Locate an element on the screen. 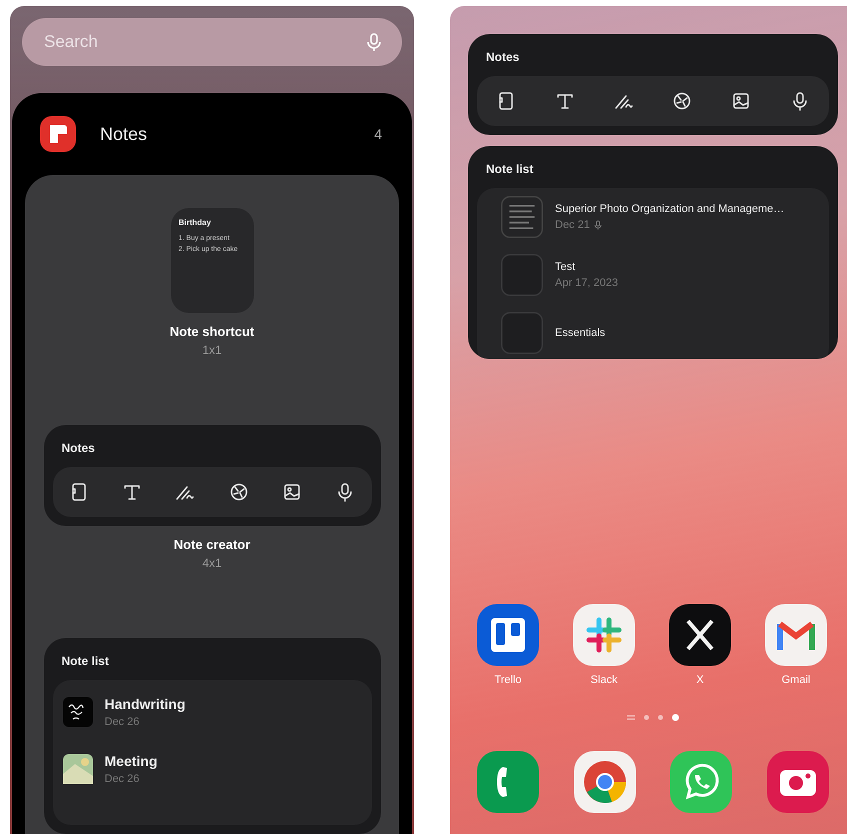 The image size is (847, 834). document-thumbnail is located at coordinates (522, 217).